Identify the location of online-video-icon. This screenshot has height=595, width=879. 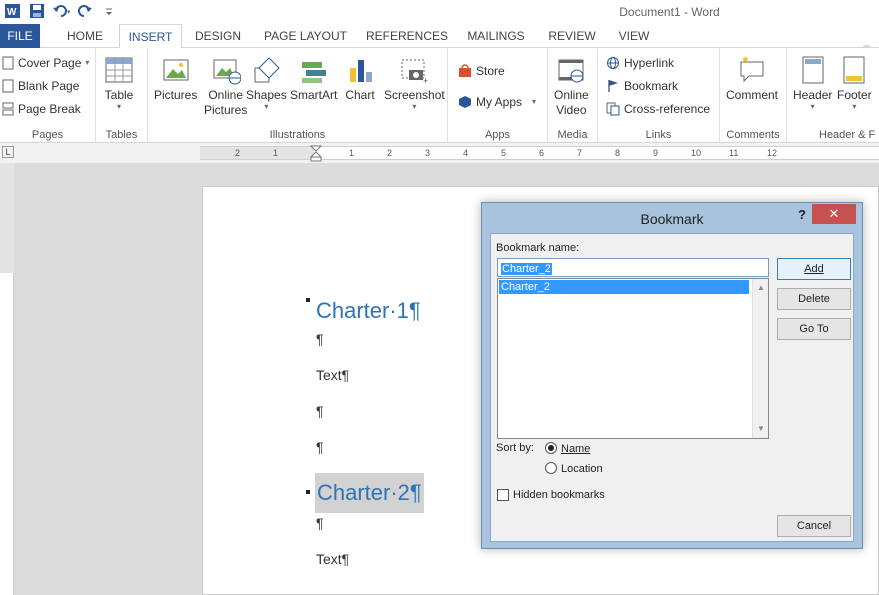
(571, 71).